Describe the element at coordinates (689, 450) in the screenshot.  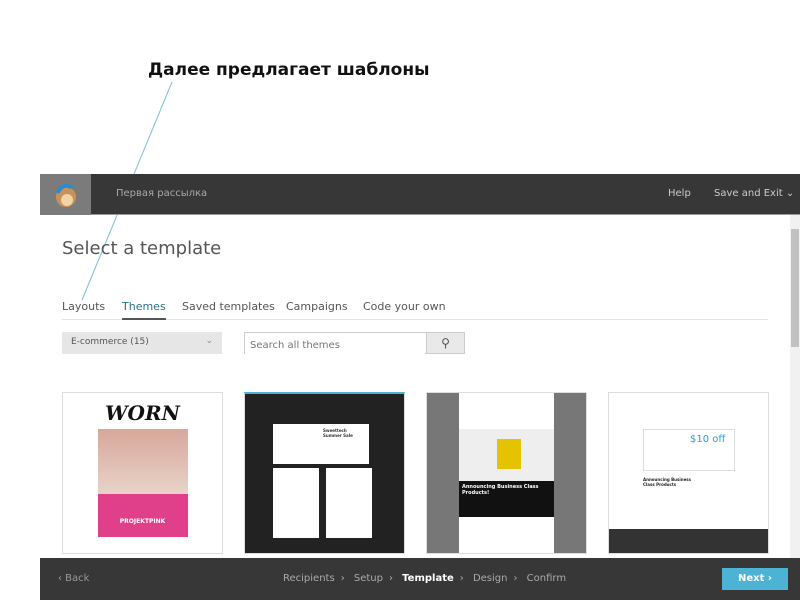
I see `template-headline: $10 off` at that location.